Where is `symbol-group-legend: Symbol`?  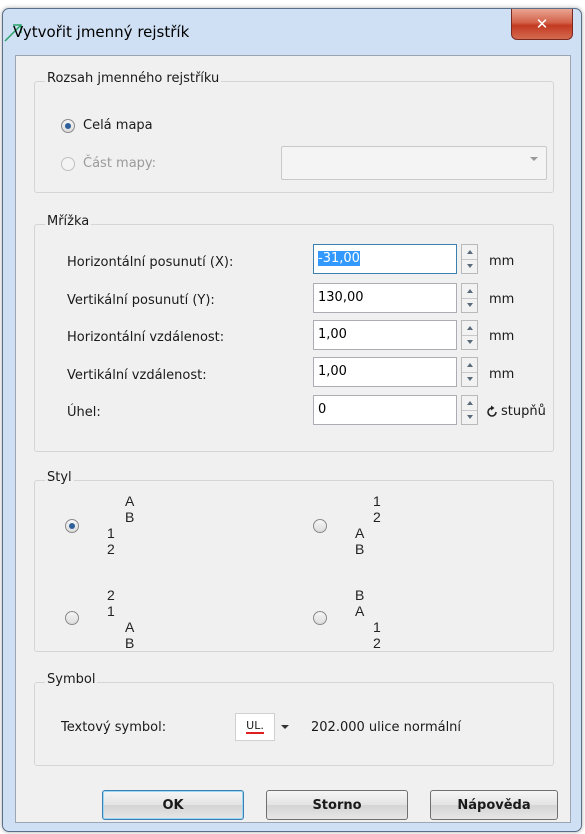 symbol-group-legend: Symbol is located at coordinates (71, 679).